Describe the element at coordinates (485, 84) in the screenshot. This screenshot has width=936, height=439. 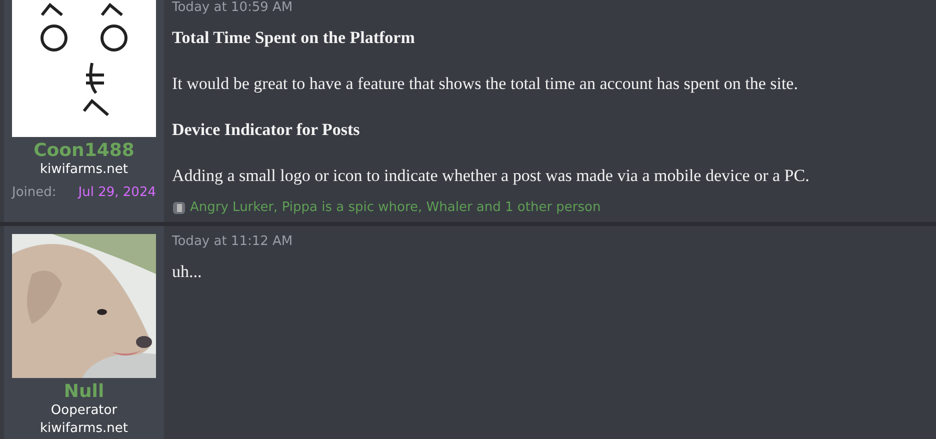
I see `post-paragraph: It would be great to have a feature that shows the total time an account has spent on the site.` at that location.